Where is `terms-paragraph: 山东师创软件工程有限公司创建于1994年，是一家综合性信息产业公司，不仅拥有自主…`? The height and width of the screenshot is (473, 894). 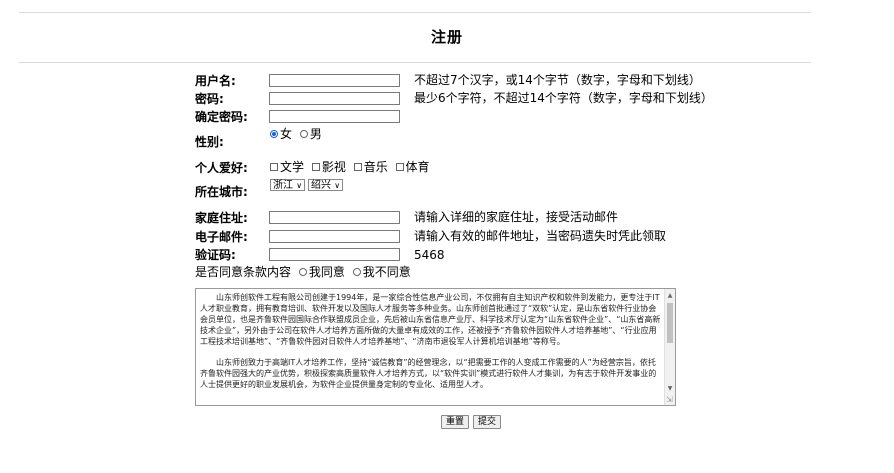
terms-paragraph: 山东师创软件工程有限公司创建于1994年，是一家综合性信息产业公司，不仅拥有自主… is located at coordinates (430, 319).